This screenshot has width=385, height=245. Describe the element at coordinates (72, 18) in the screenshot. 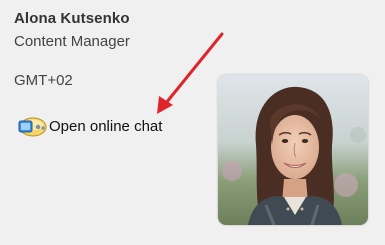

I see `contact-name: Alona Kutsenko` at that location.